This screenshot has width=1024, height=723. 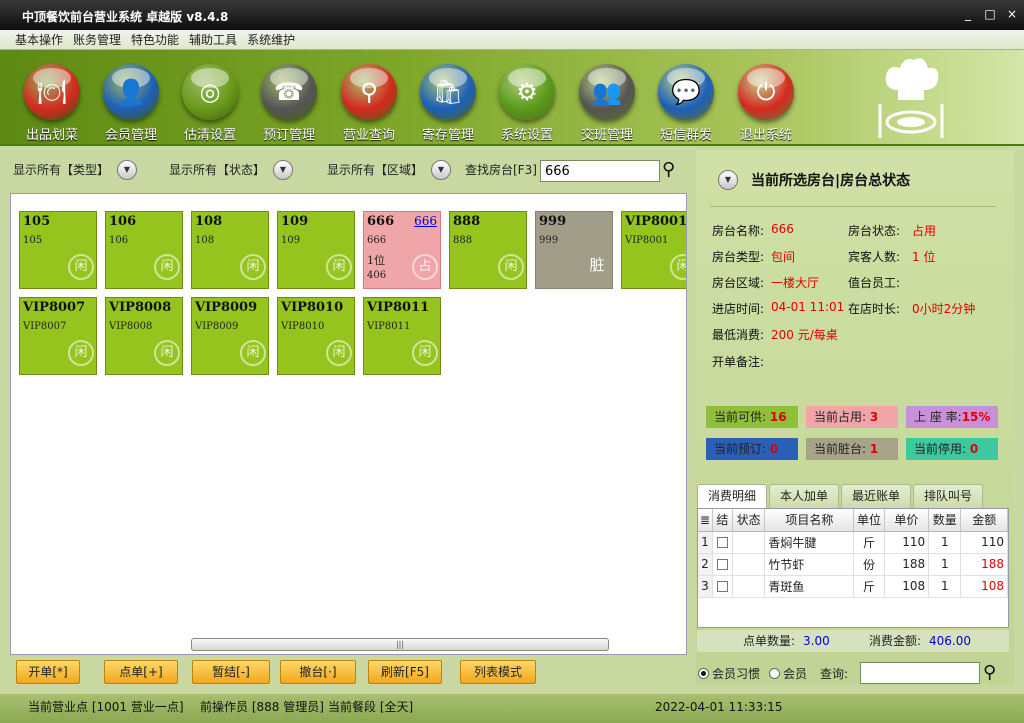 What do you see at coordinates (911, 98) in the screenshot?
I see `chef-logo-icon` at bounding box center [911, 98].